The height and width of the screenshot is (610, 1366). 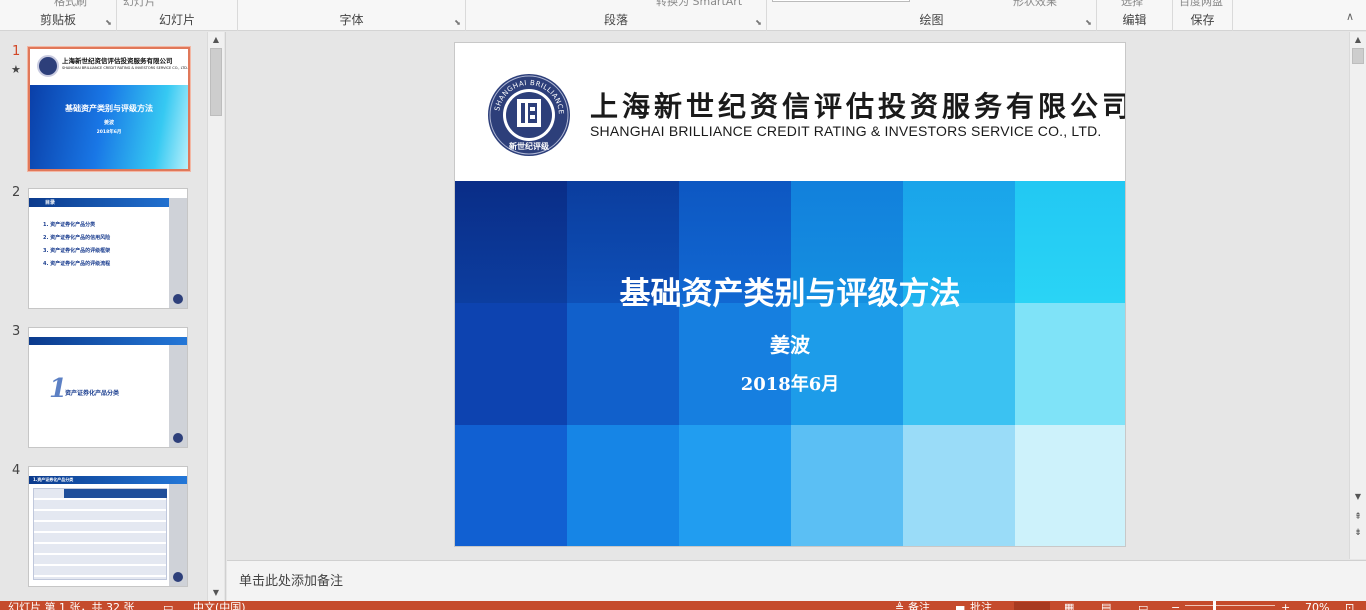 What do you see at coordinates (1106, 606) in the screenshot?
I see `reading-view-icon: ▤` at bounding box center [1106, 606].